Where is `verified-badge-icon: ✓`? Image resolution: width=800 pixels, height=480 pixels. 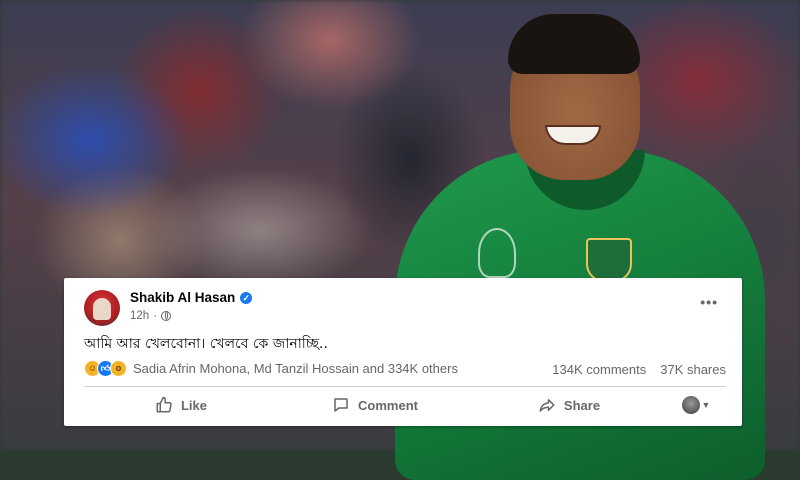
verified-badge-icon: ✓ is located at coordinates (246, 297).